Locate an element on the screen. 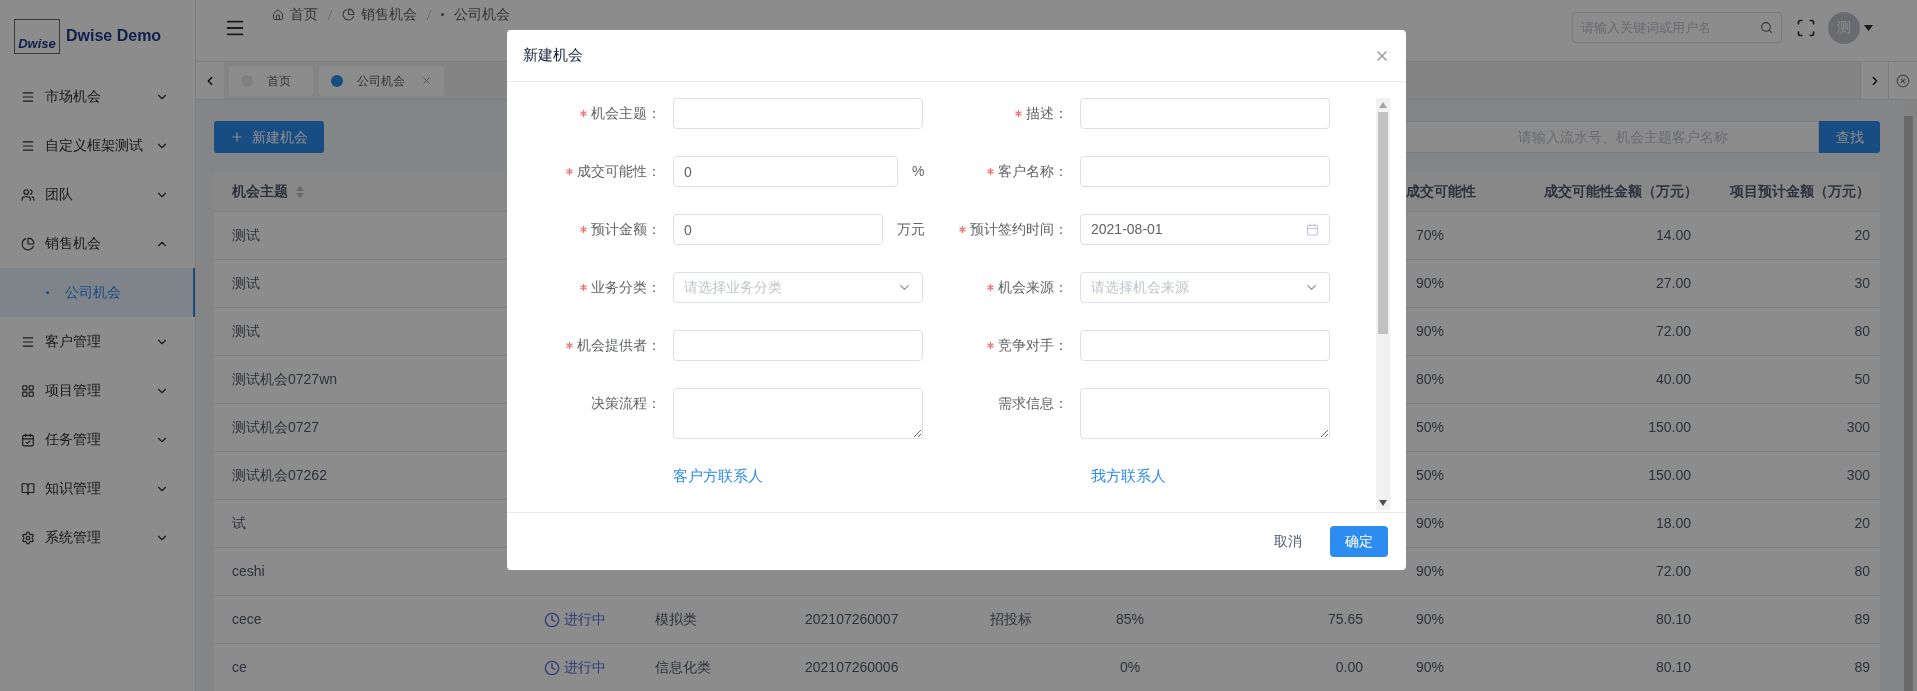  column-header: 机会主题 is located at coordinates (260, 191).